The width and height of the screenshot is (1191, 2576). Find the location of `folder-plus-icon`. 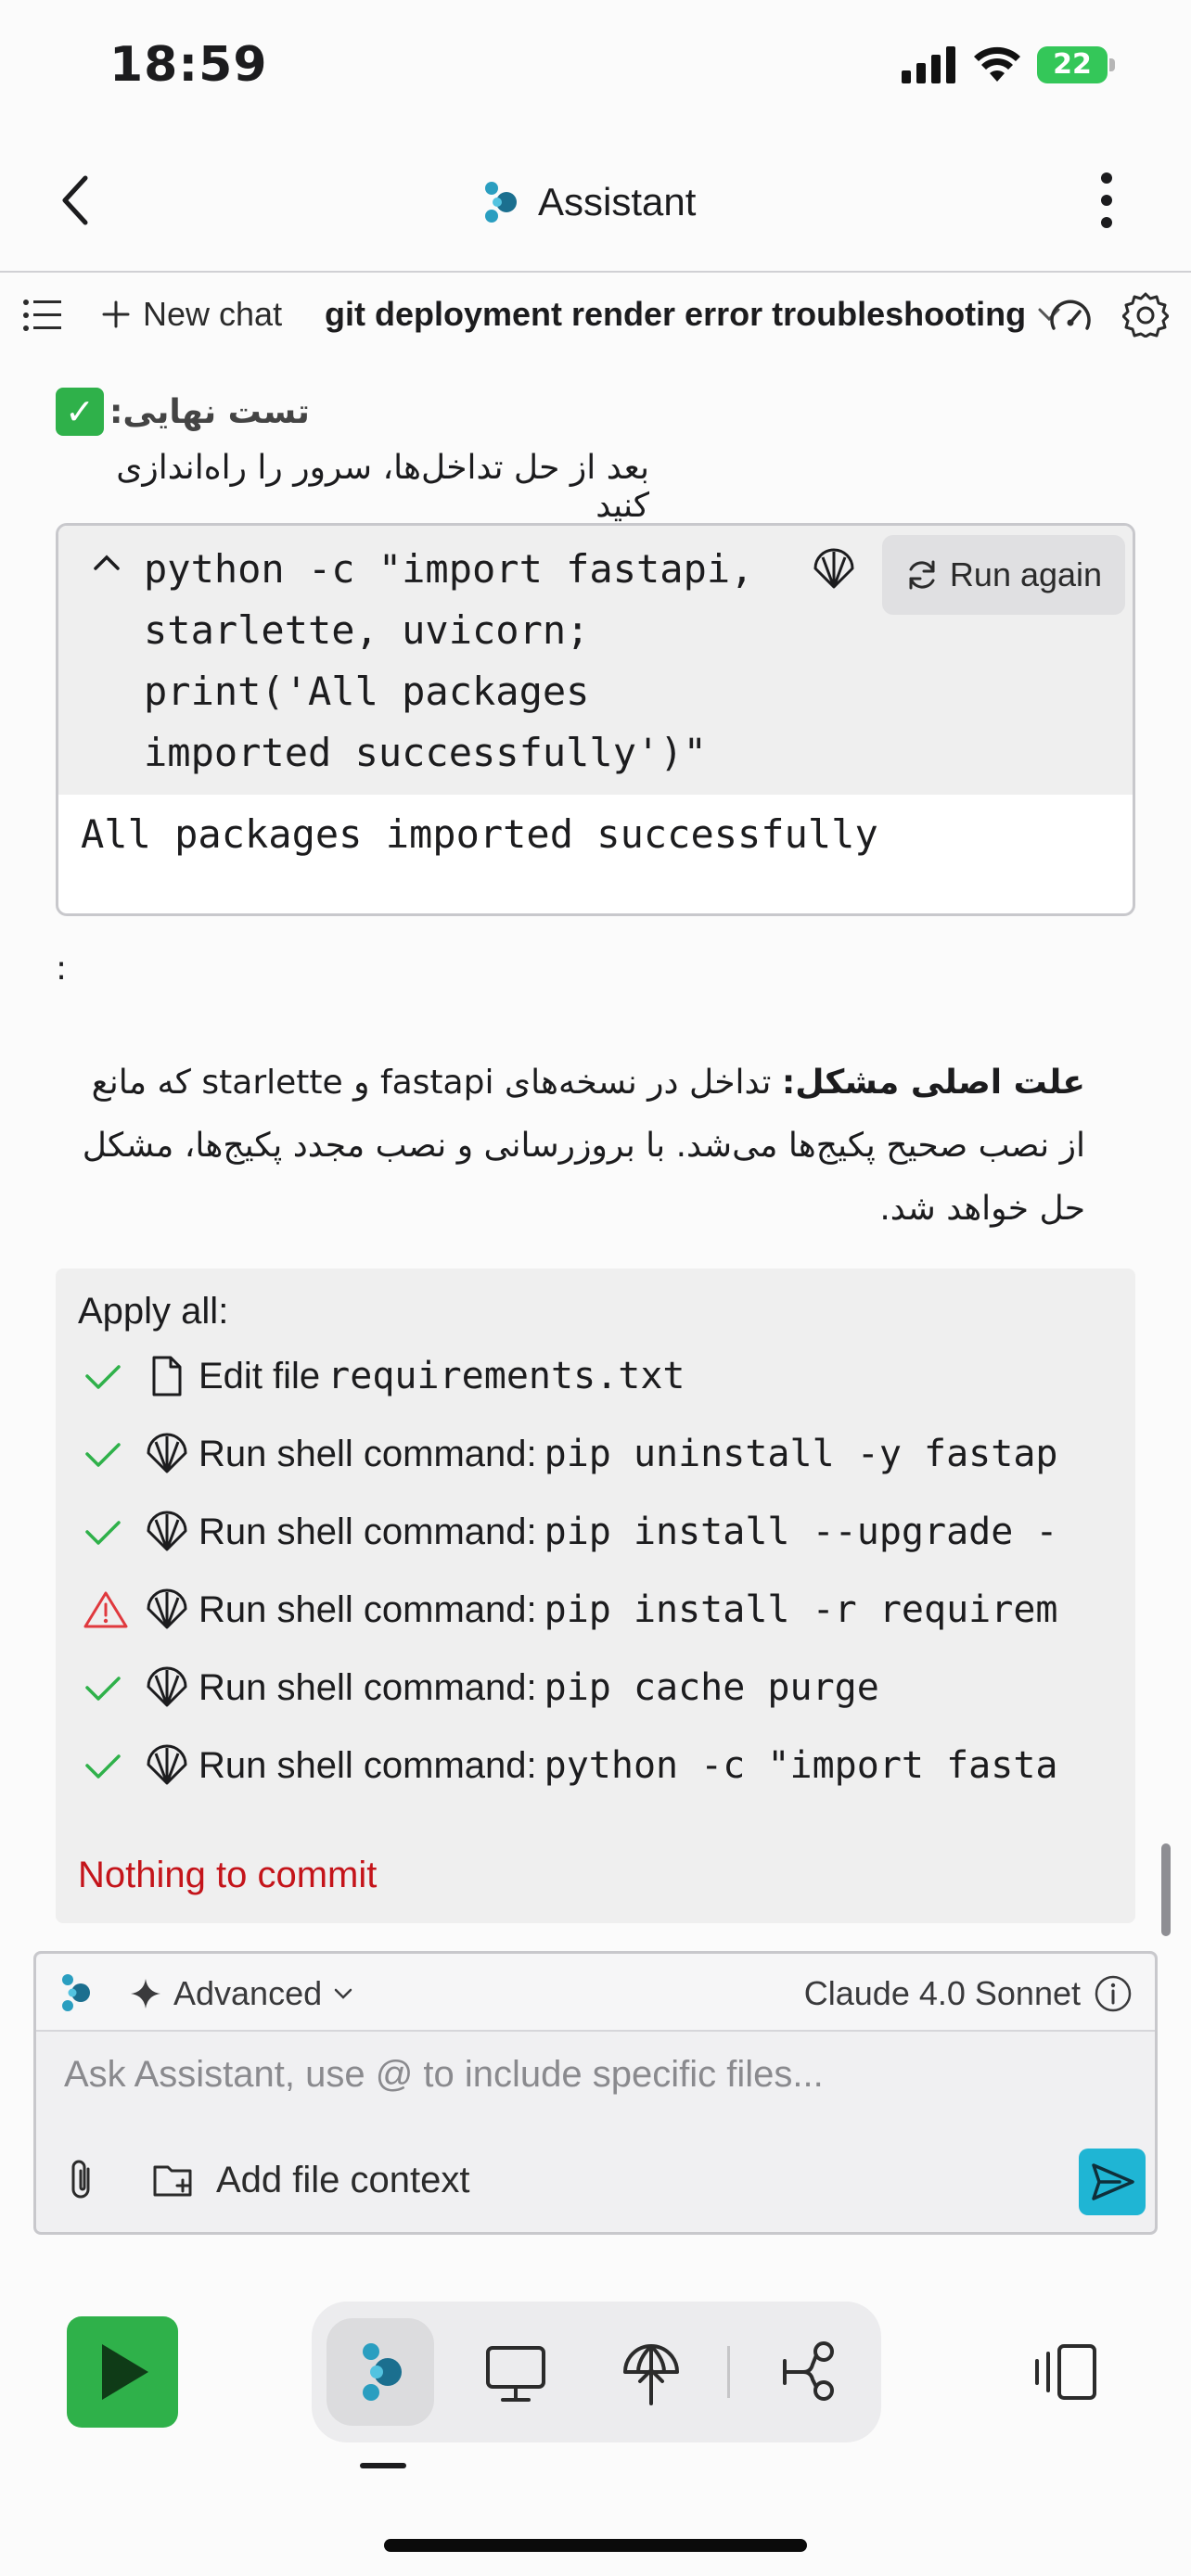

folder-plus-icon is located at coordinates (172, 2181).